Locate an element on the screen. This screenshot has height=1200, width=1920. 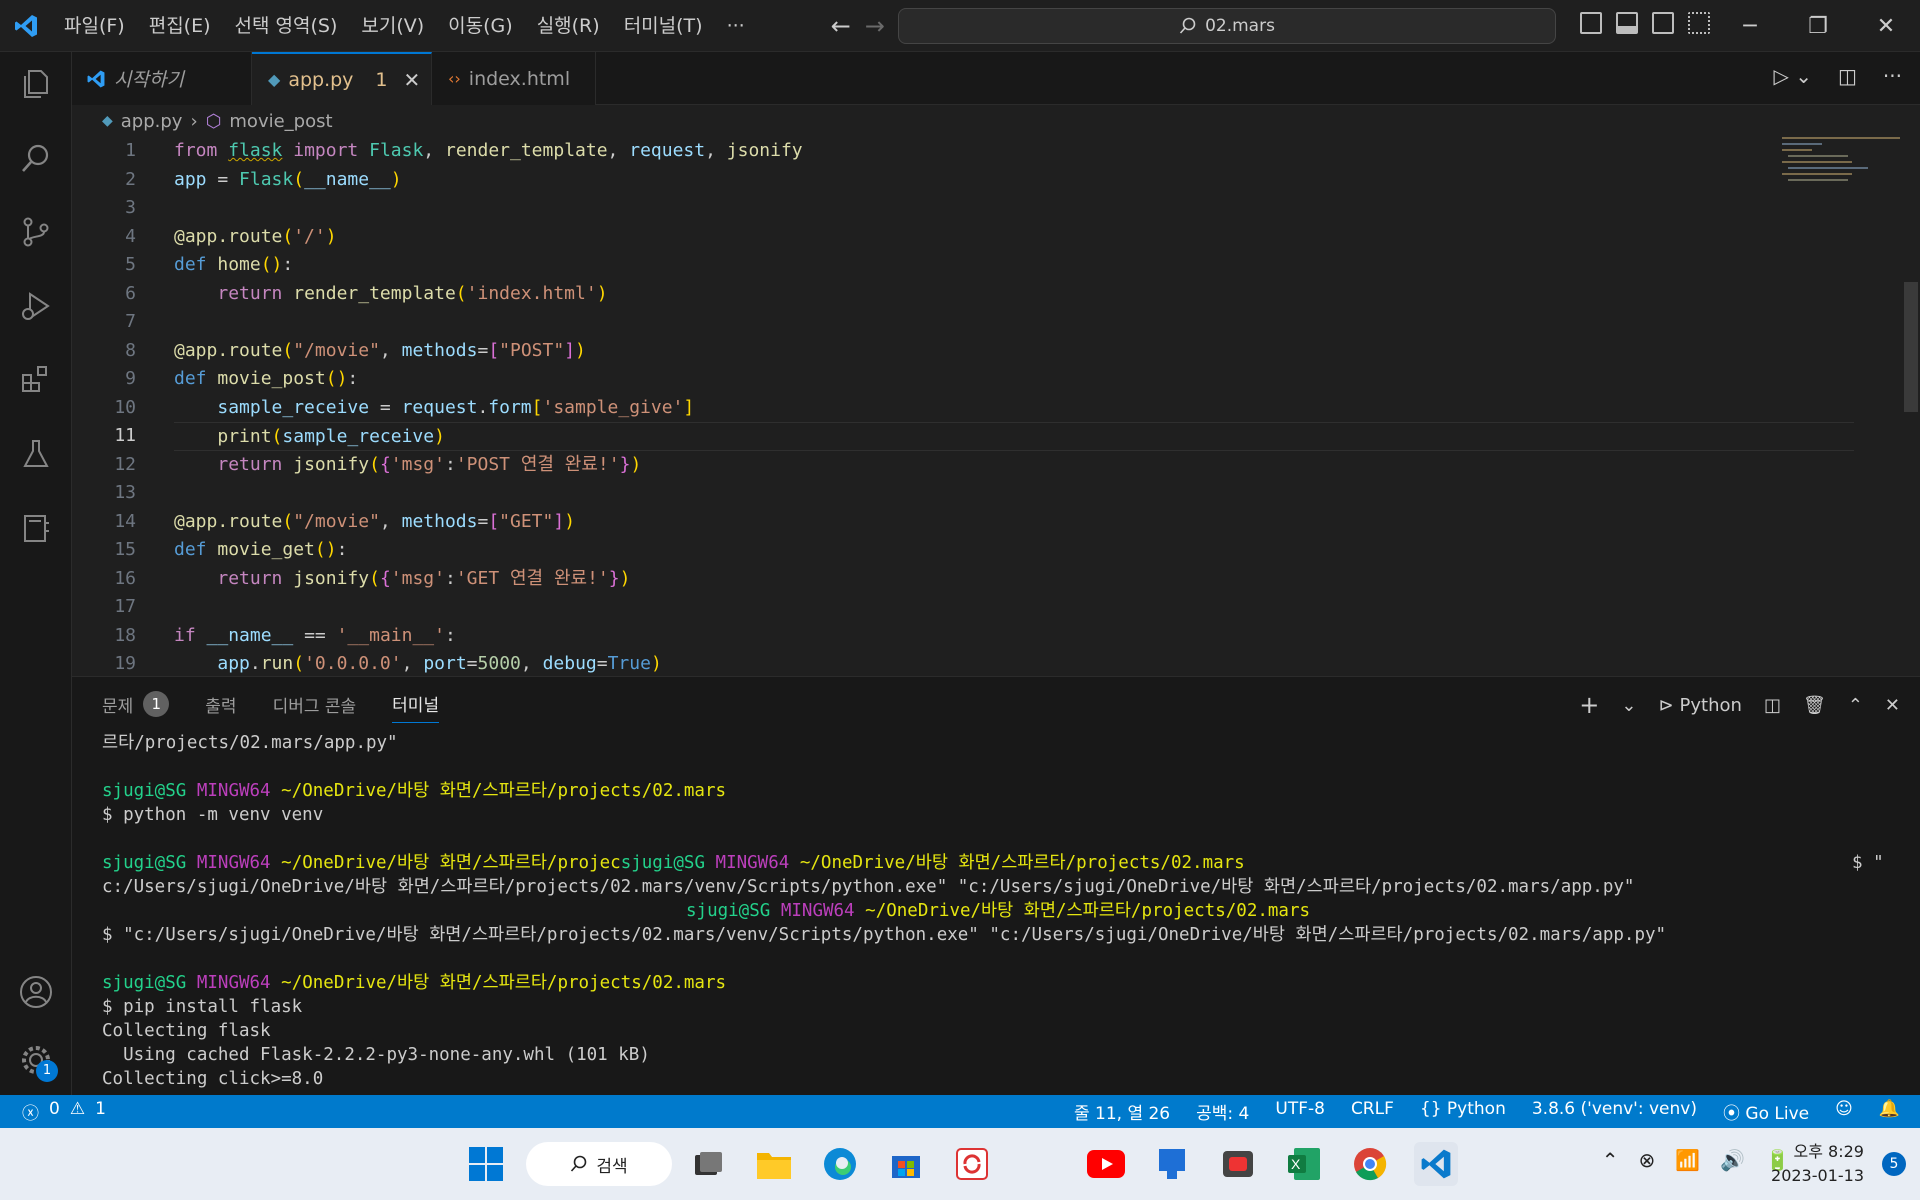
end-of-line: CRLF is located at coordinates (1372, 1111).